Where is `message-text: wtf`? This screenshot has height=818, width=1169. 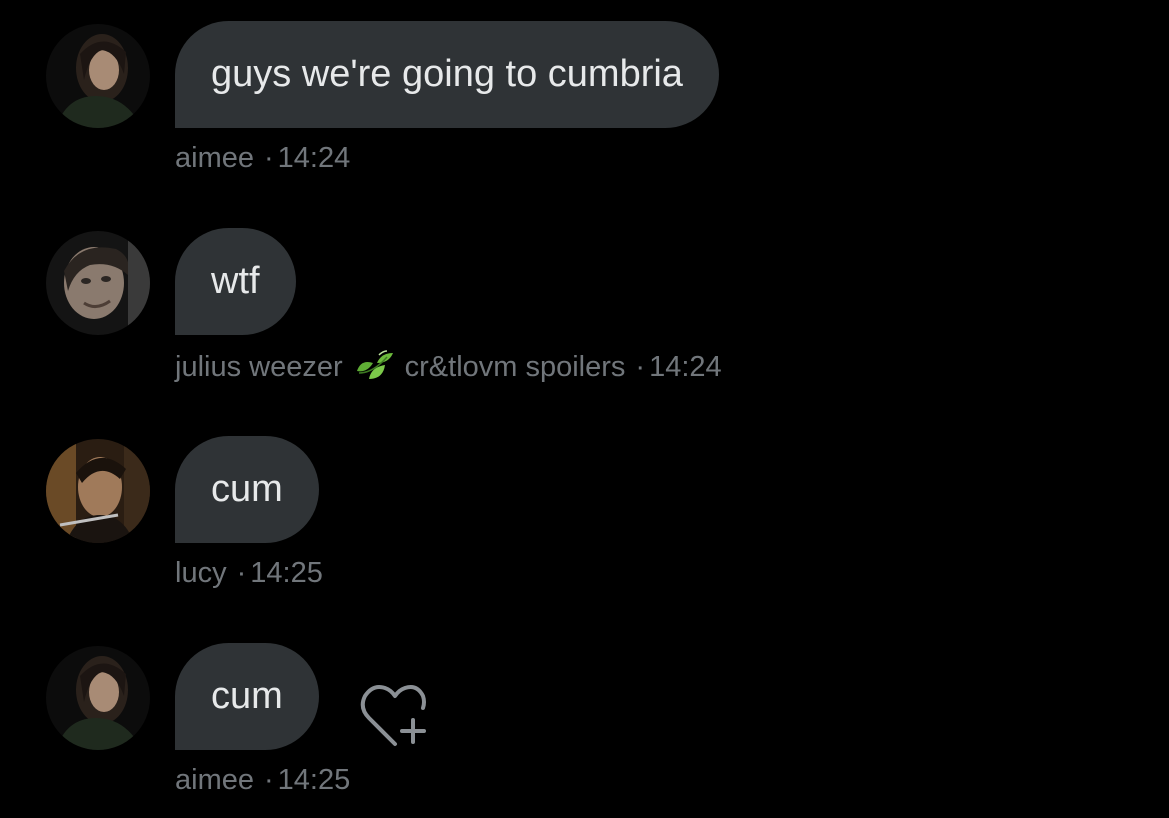
message-text: wtf is located at coordinates (235, 281).